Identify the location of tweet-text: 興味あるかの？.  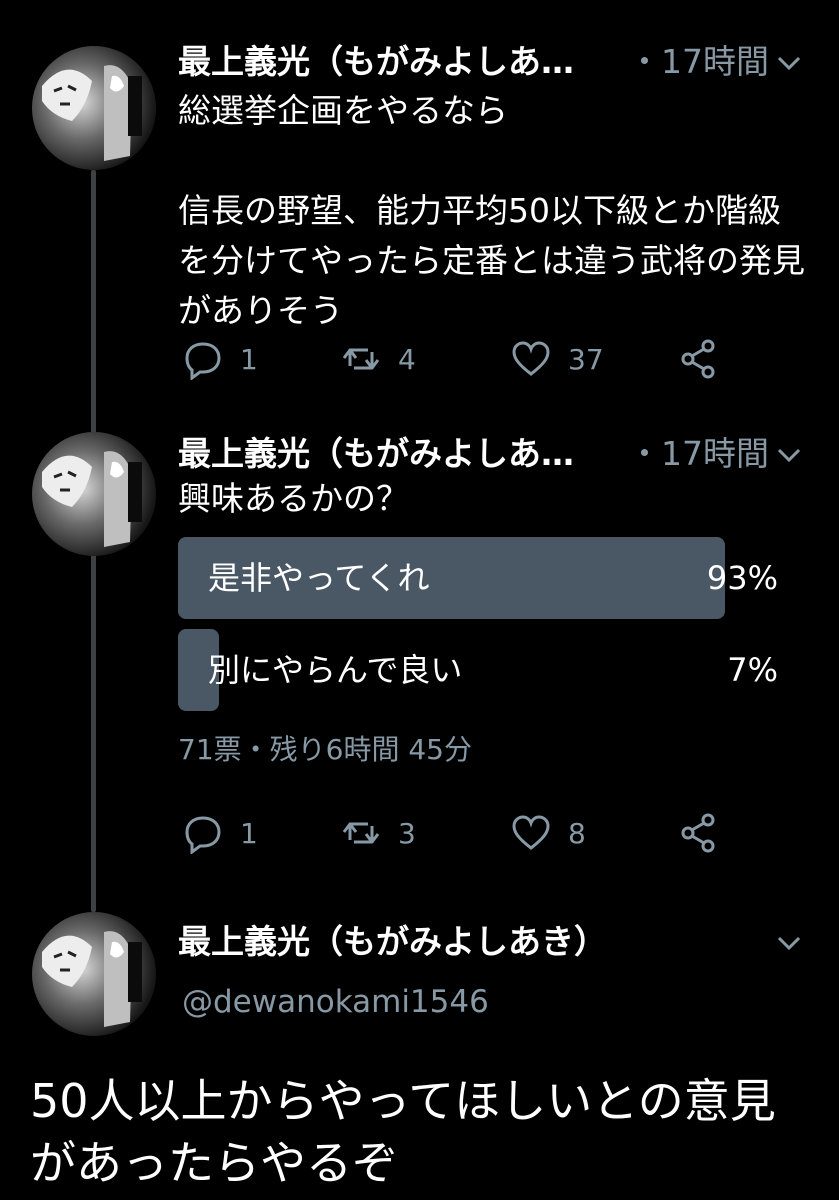
(293, 498).